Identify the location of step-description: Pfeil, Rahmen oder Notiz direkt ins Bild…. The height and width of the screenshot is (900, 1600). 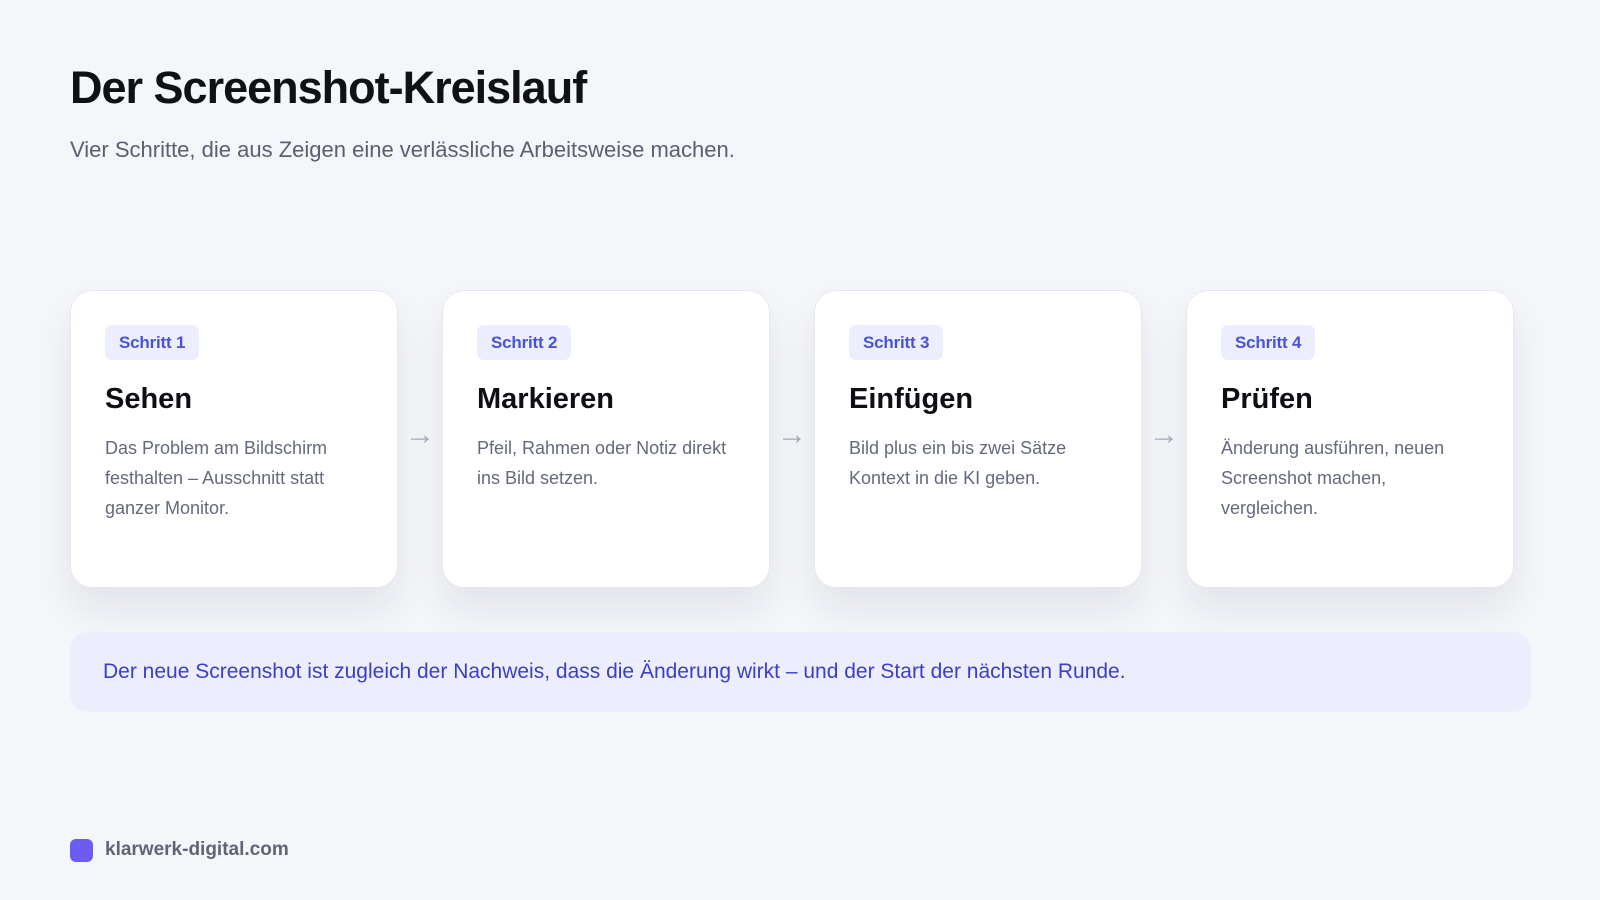
(602, 463).